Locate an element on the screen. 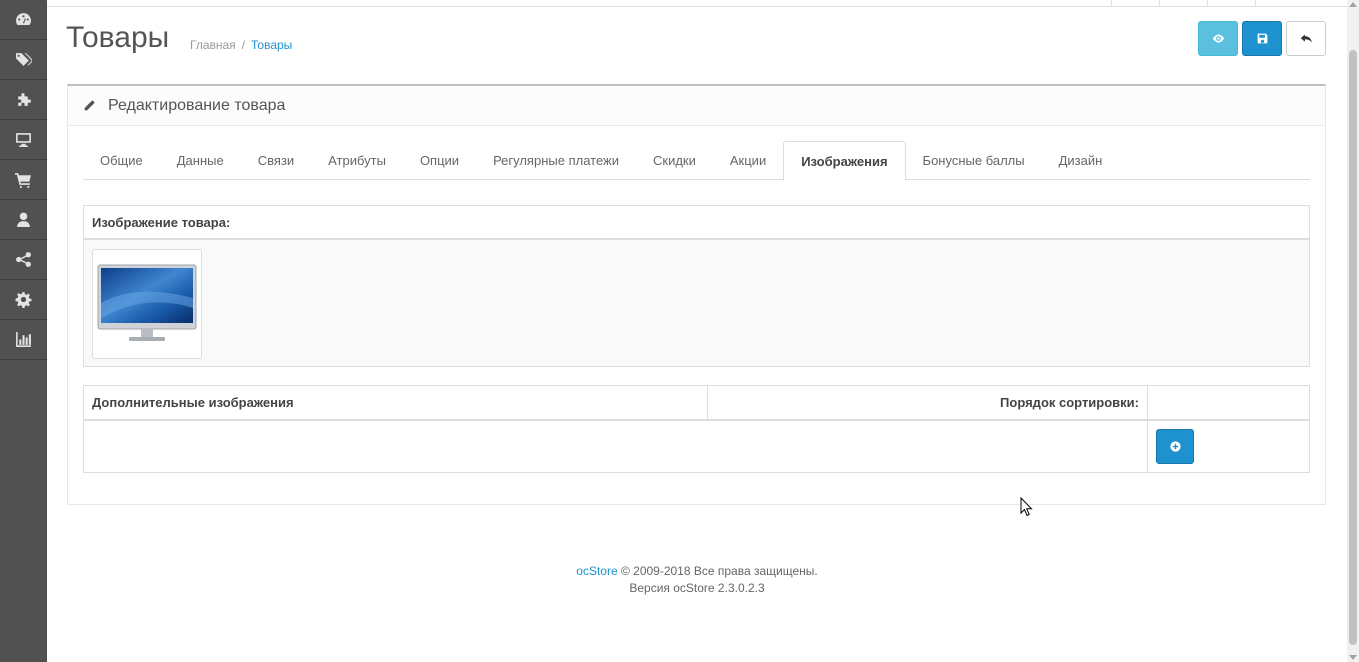 The width and height of the screenshot is (1359, 662). panel-heading: Редактирование товара is located at coordinates (696, 106).